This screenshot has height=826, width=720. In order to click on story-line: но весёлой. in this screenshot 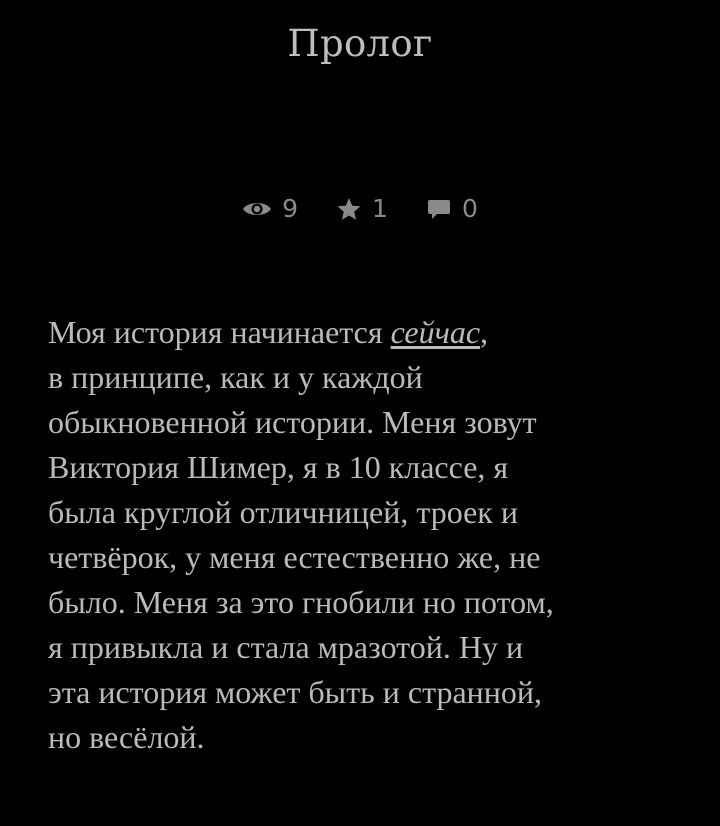, I will do `click(126, 737)`.